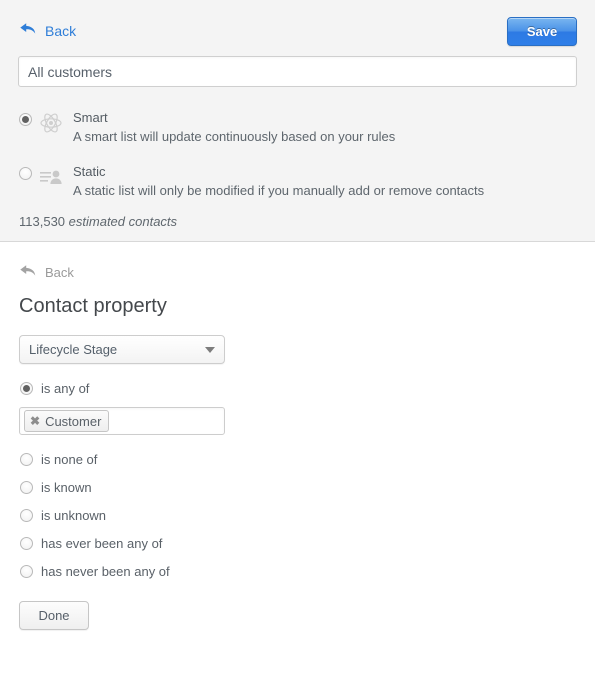 This screenshot has width=595, height=693. I want to click on back-link-filter: Back, so click(46, 272).